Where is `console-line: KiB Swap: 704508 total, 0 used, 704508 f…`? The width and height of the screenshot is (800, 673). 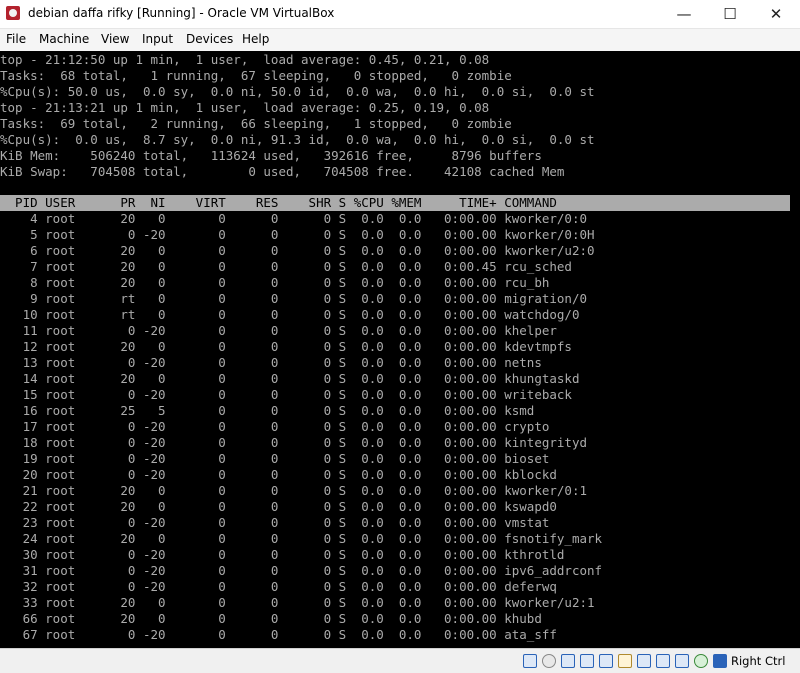
console-line: KiB Swap: 704508 total, 0 used, 704508 f… is located at coordinates (282, 171).